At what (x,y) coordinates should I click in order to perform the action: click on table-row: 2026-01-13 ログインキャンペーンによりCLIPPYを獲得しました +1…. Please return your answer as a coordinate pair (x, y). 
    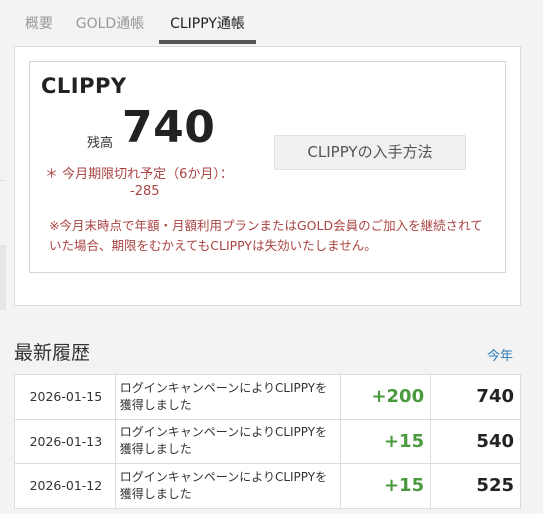
    Looking at the image, I should click on (267, 441).